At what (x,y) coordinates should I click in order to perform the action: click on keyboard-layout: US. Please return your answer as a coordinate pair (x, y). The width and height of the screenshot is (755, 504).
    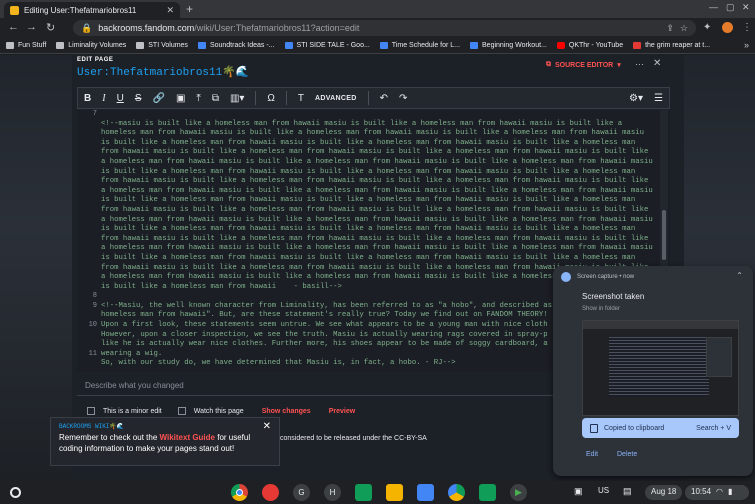
    Looking at the image, I should click on (603, 490).